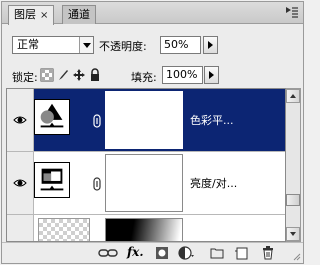  What do you see at coordinates (25, 14) in the screenshot?
I see `tab-layers-label: 图层` at bounding box center [25, 14].